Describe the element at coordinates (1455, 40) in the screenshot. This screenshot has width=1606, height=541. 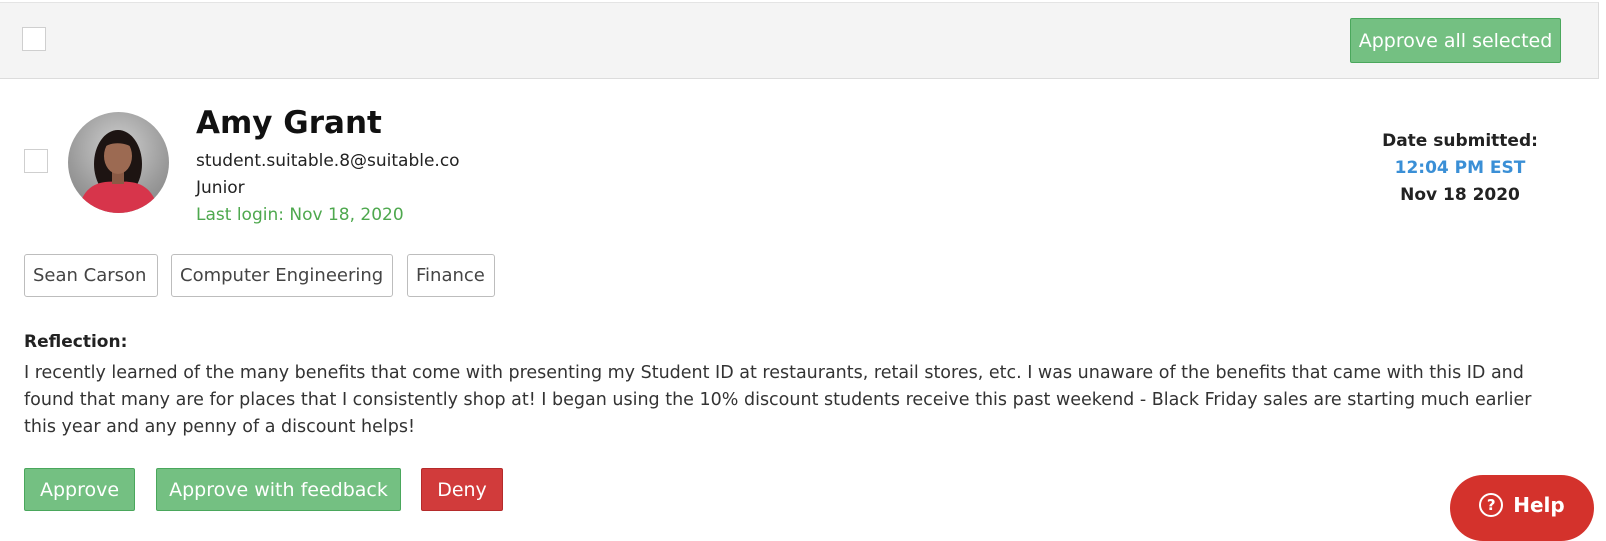
I see `approve-all-selected-button: Approve all selected` at that location.